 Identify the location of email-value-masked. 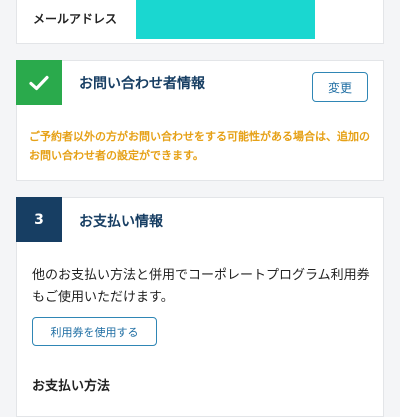
(225, 19).